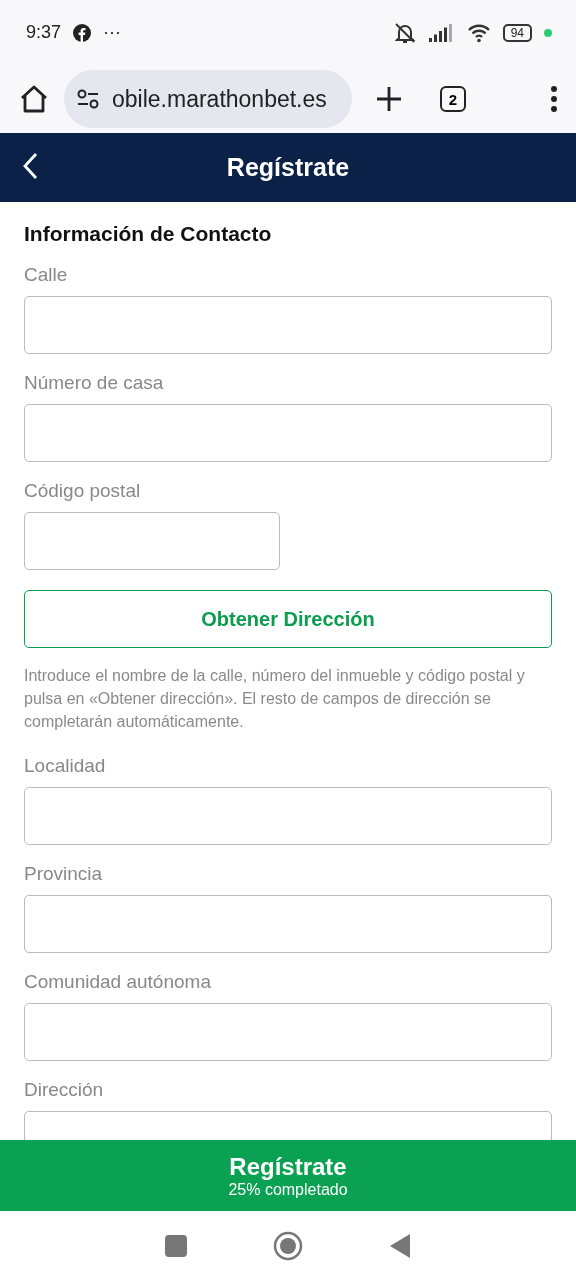 This screenshot has width=576, height=1280. What do you see at coordinates (112, 32) in the screenshot?
I see `more-notifications: ···` at bounding box center [112, 32].